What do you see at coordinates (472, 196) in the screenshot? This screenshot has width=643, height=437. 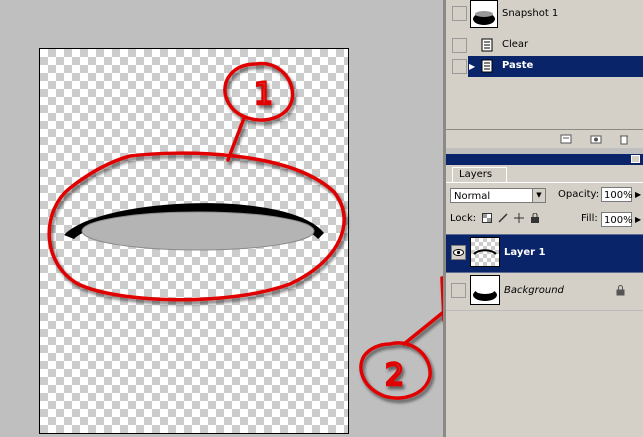 I see `blend-mode-value: Normal` at bounding box center [472, 196].